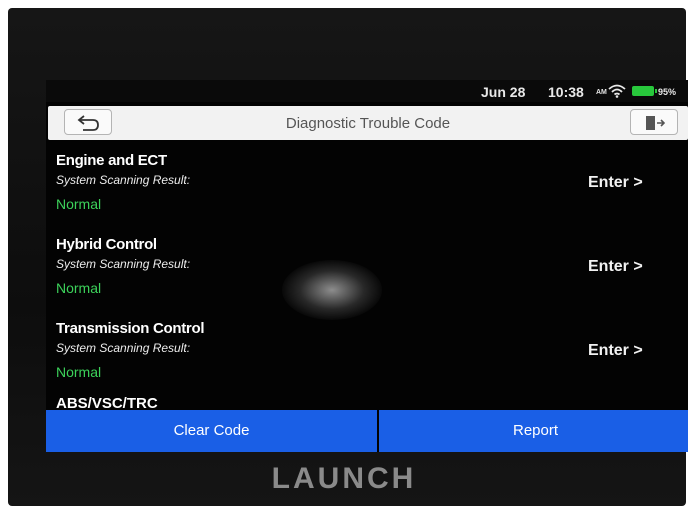 The height and width of the screenshot is (514, 688). Describe the element at coordinates (106, 244) in the screenshot. I see `system-name: Hybrid Control` at that location.